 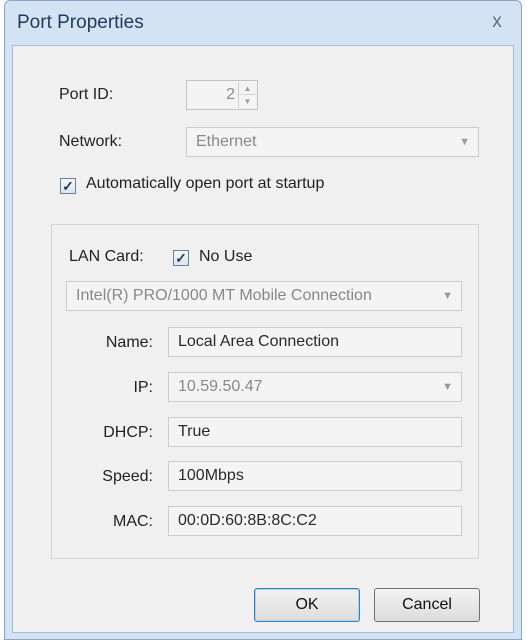 I want to click on auto-open-label: Automatically open port at startup, so click(x=205, y=183).